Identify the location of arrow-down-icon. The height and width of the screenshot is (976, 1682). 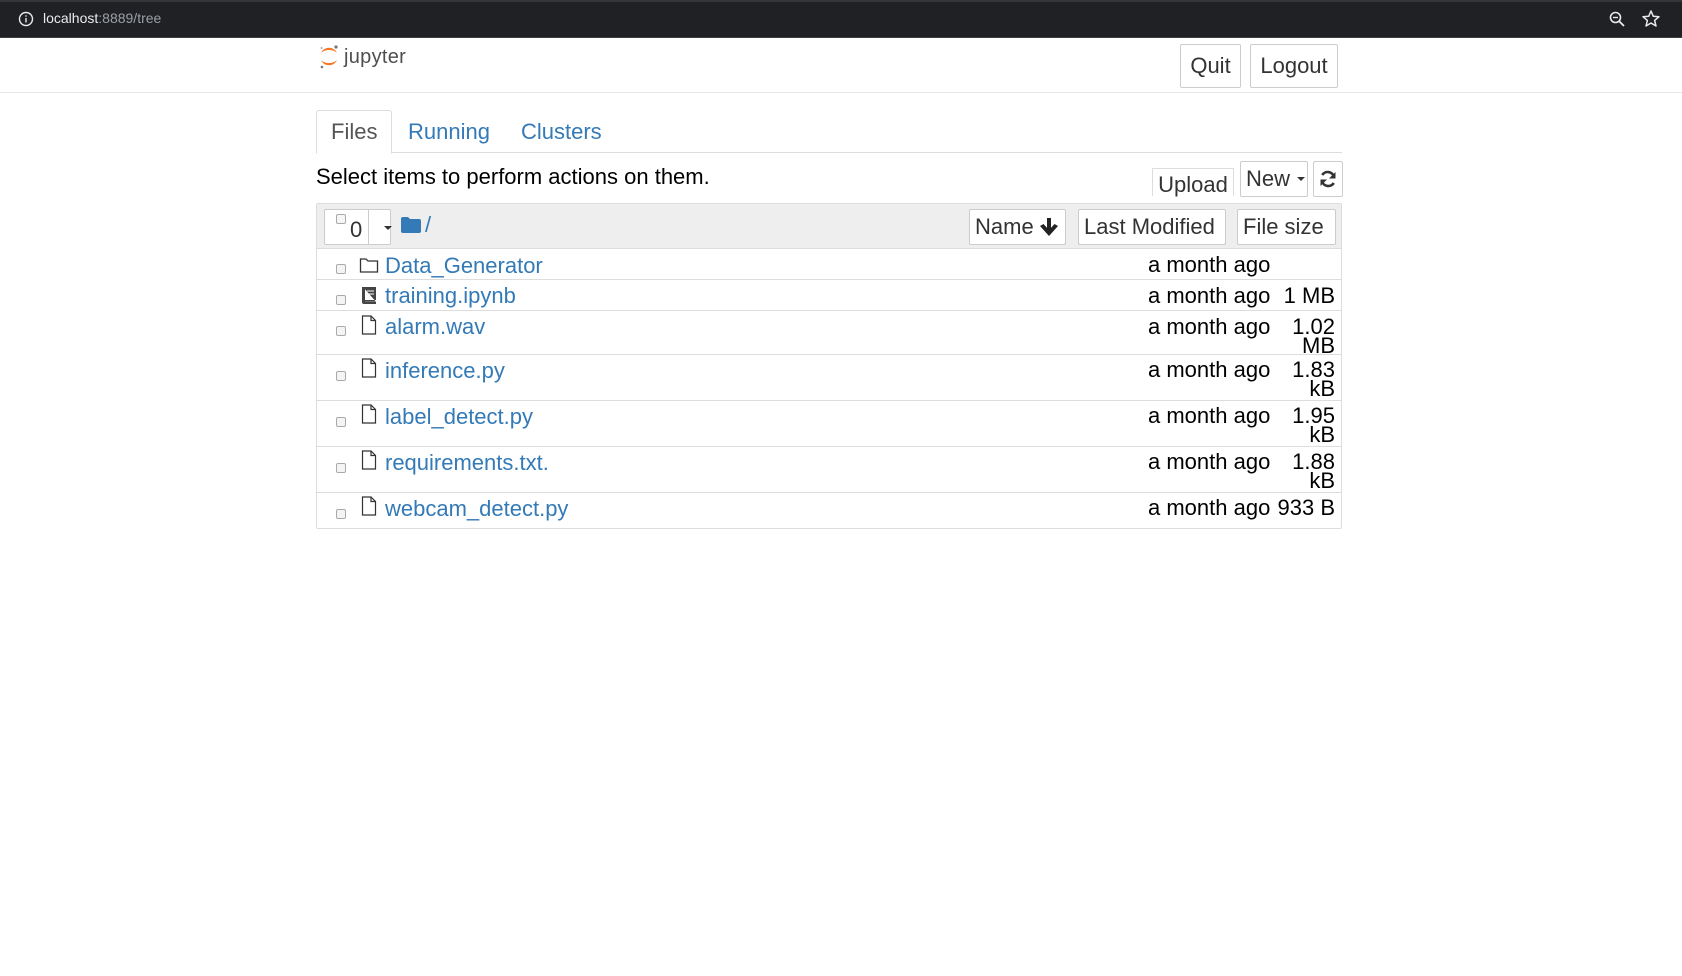
(1048, 227).